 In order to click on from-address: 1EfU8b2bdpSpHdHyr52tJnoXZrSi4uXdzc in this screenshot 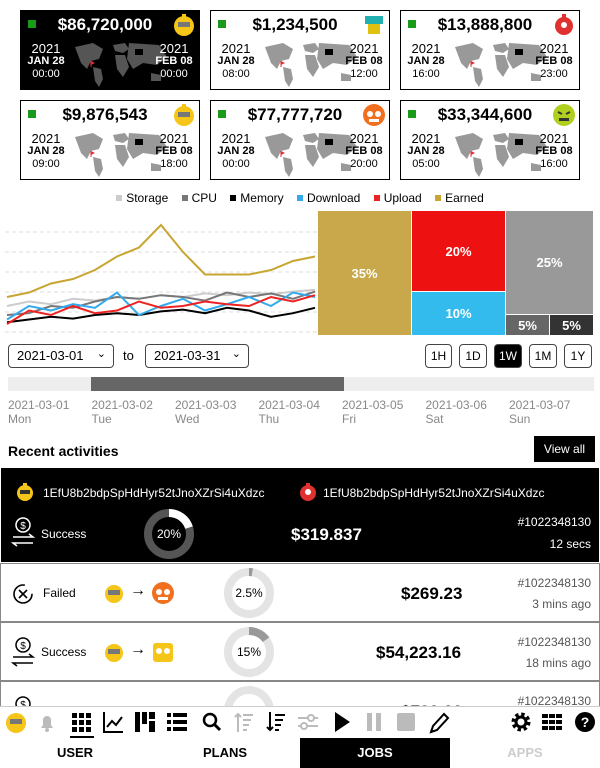, I will do `click(154, 493)`.